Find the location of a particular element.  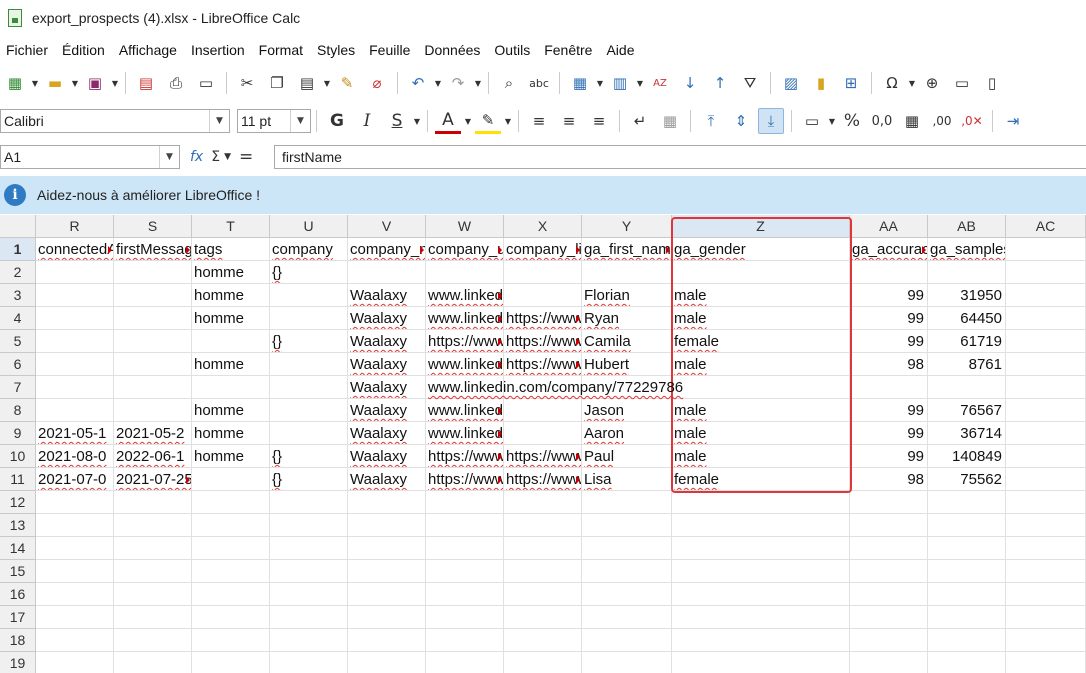

cell-r2 is located at coordinates (75, 272).